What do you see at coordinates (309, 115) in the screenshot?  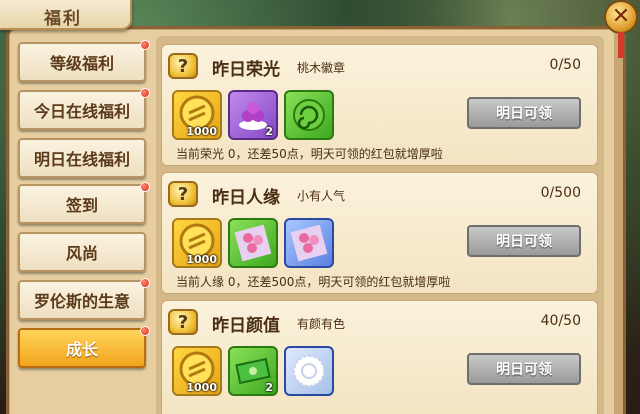 I see `green-swirl-icon` at bounding box center [309, 115].